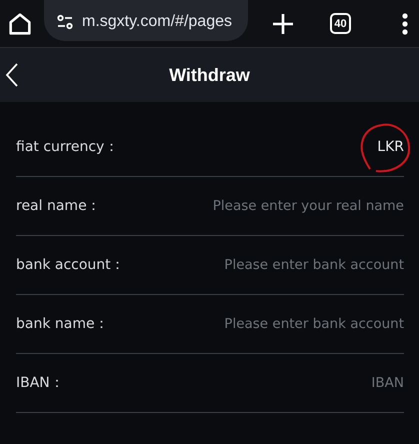 This screenshot has width=419, height=444. What do you see at coordinates (12, 75) in the screenshot?
I see `back-icon` at bounding box center [12, 75].